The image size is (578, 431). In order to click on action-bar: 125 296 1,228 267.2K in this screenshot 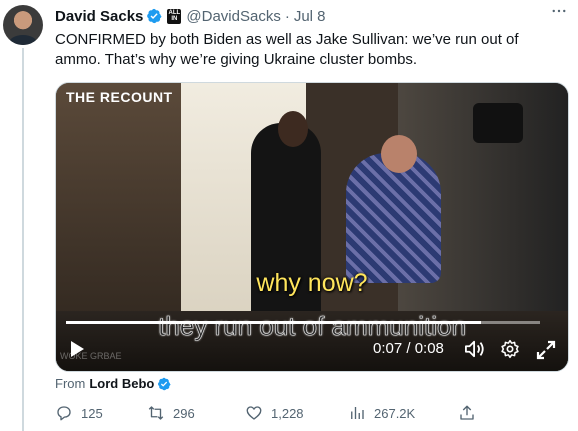, I will do `click(270, 415)`.